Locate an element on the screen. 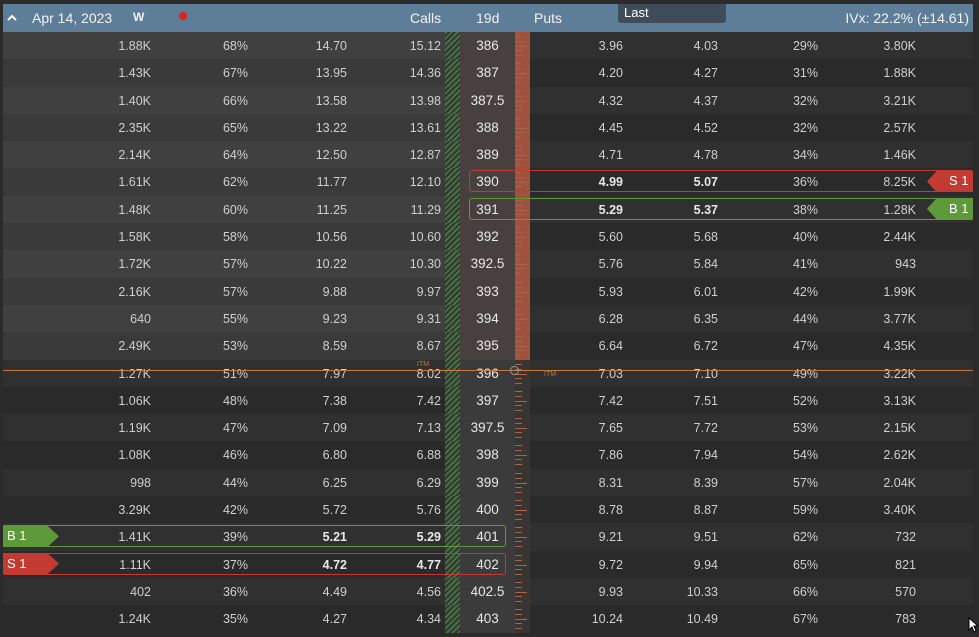  strike-price: 398 is located at coordinates (487, 454).